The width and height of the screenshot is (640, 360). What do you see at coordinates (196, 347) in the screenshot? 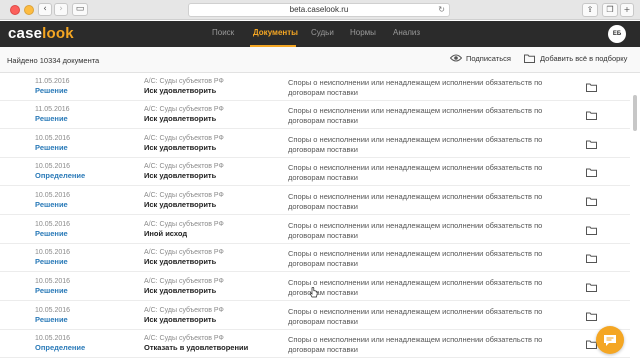
I see `document-result: Отказать в удовлетворении` at bounding box center [196, 347].